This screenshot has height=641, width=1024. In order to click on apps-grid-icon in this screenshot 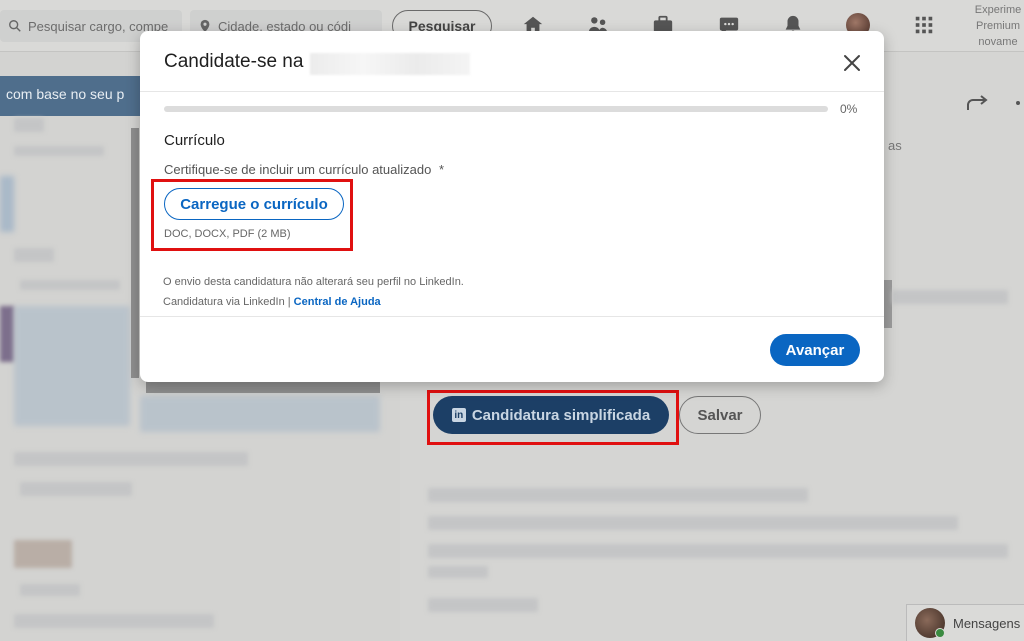, I will do `click(924, 25)`.